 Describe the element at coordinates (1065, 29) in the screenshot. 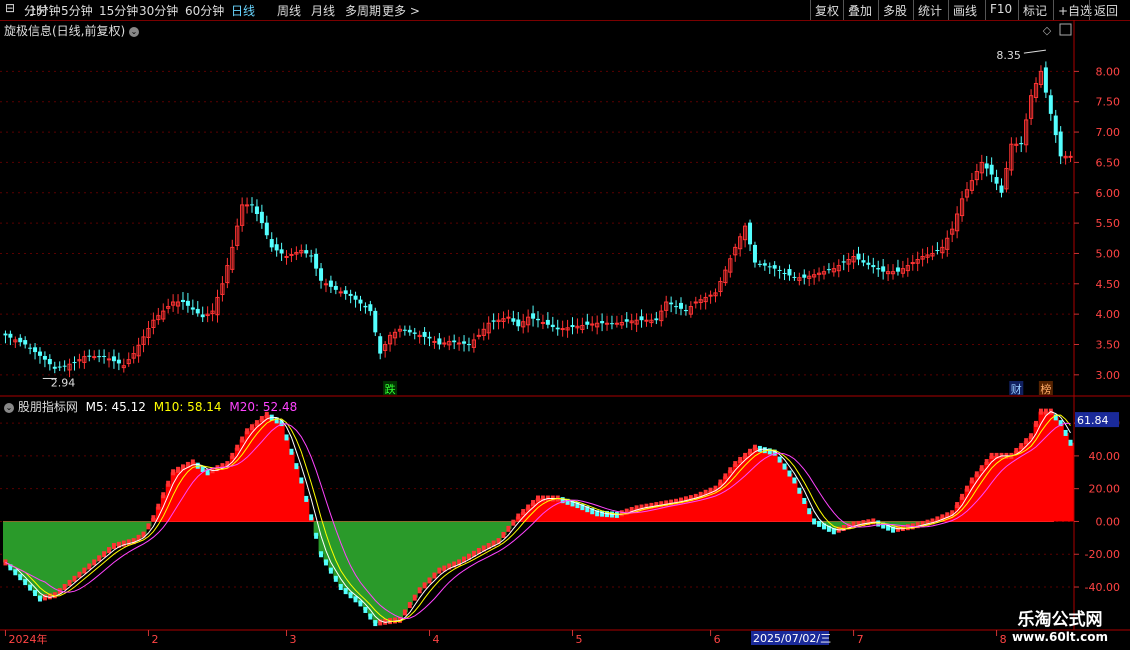

I see `panel-toggle-icon` at that location.